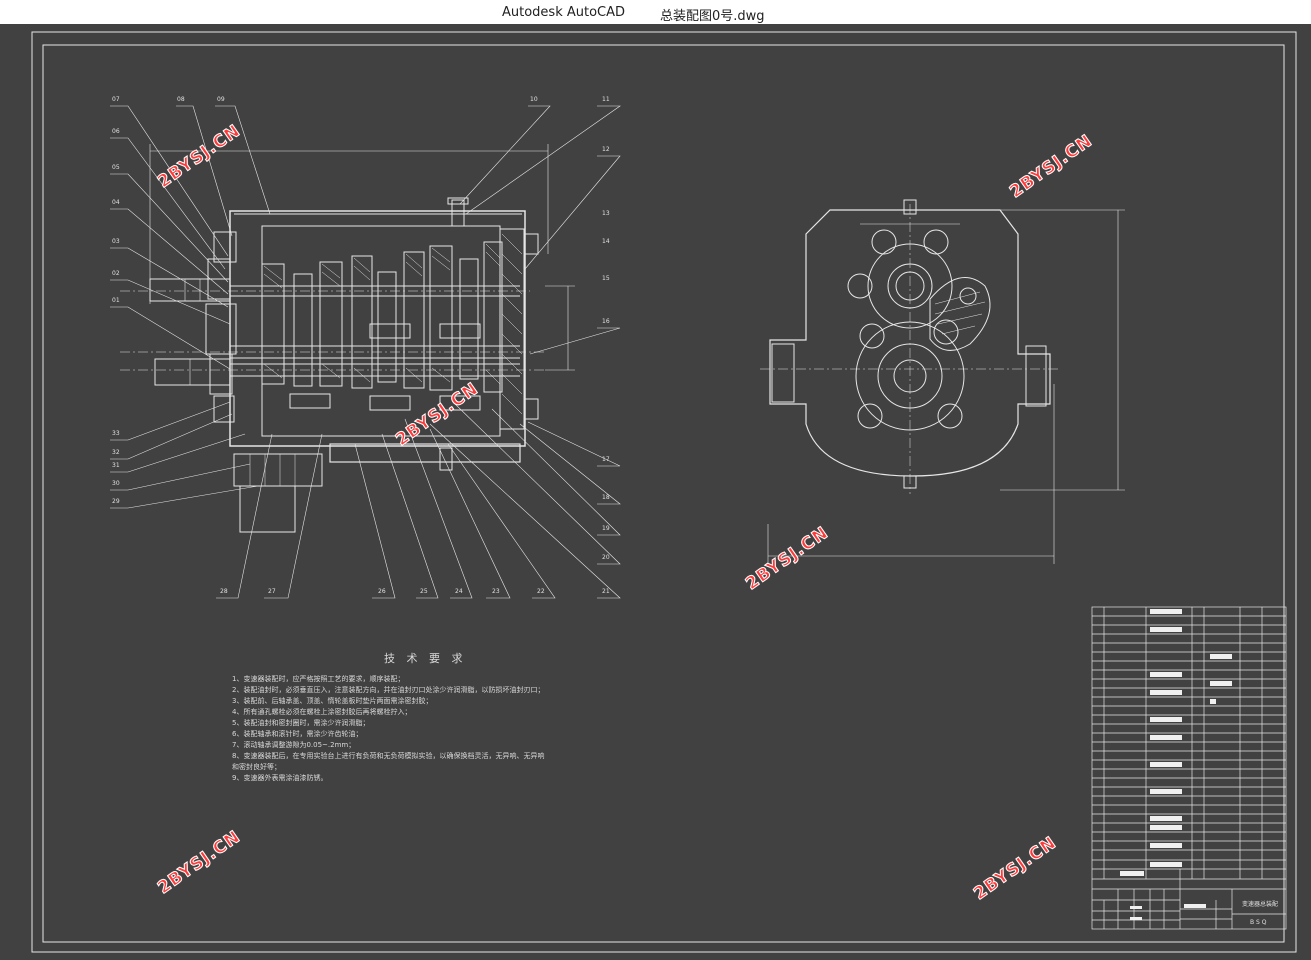 Image resolution: width=1311 pixels, height=960 pixels. Describe the element at coordinates (606, 459) in the screenshot. I see `part-label: 17` at that location.